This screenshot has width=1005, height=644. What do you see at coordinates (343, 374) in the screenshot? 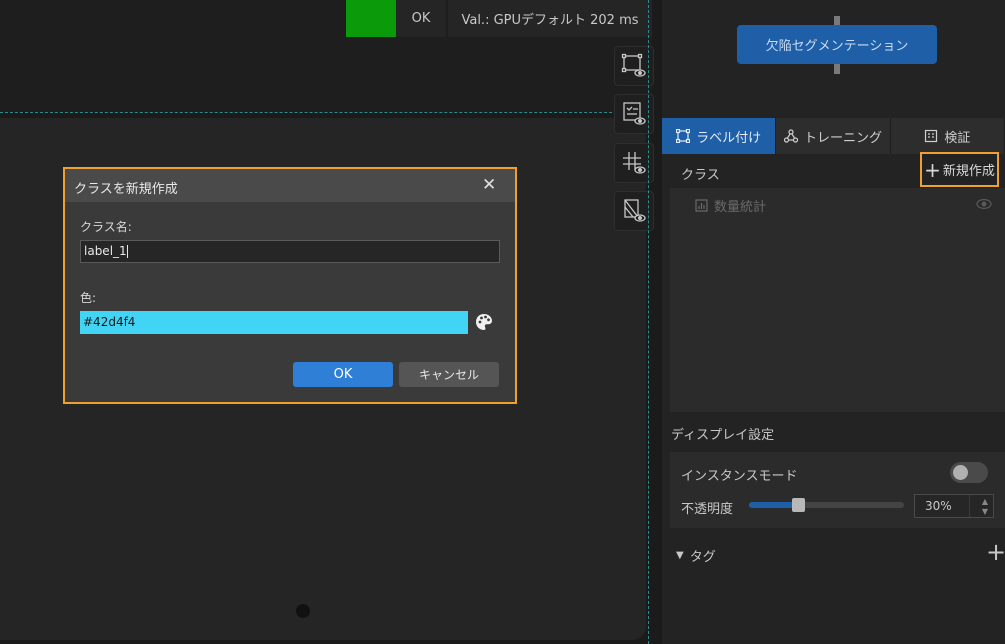
I see `ok-button: OK` at bounding box center [343, 374].